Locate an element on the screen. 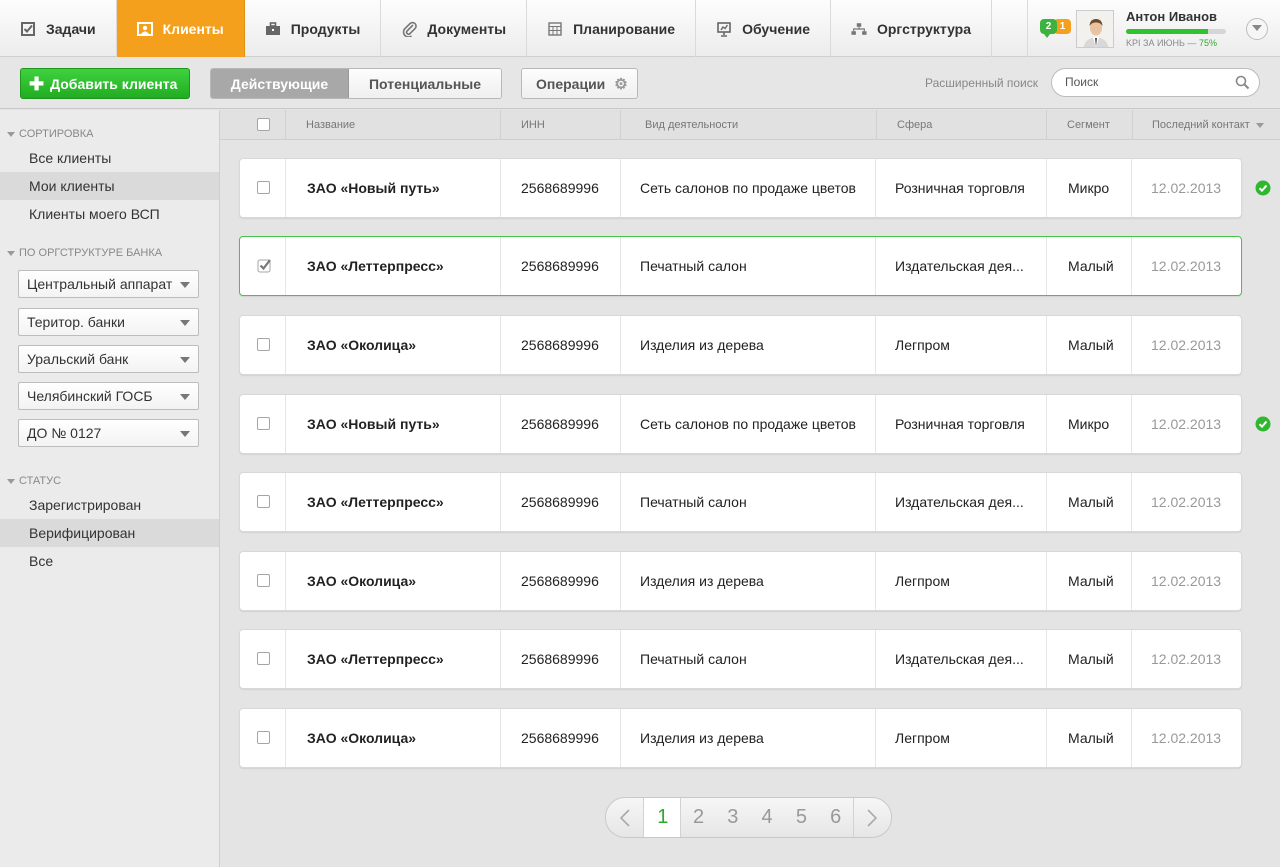 The image size is (1280, 867). tab-documents: Документы is located at coordinates (454, 28).